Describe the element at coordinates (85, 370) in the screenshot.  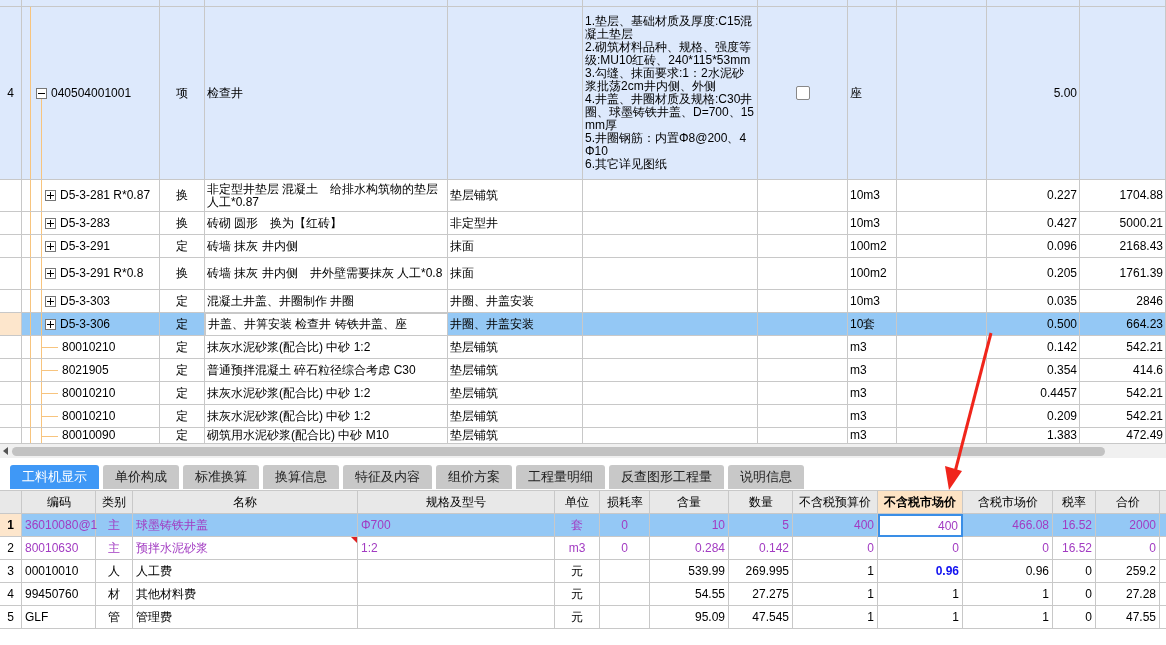
I see `code-text: 8021905` at that location.